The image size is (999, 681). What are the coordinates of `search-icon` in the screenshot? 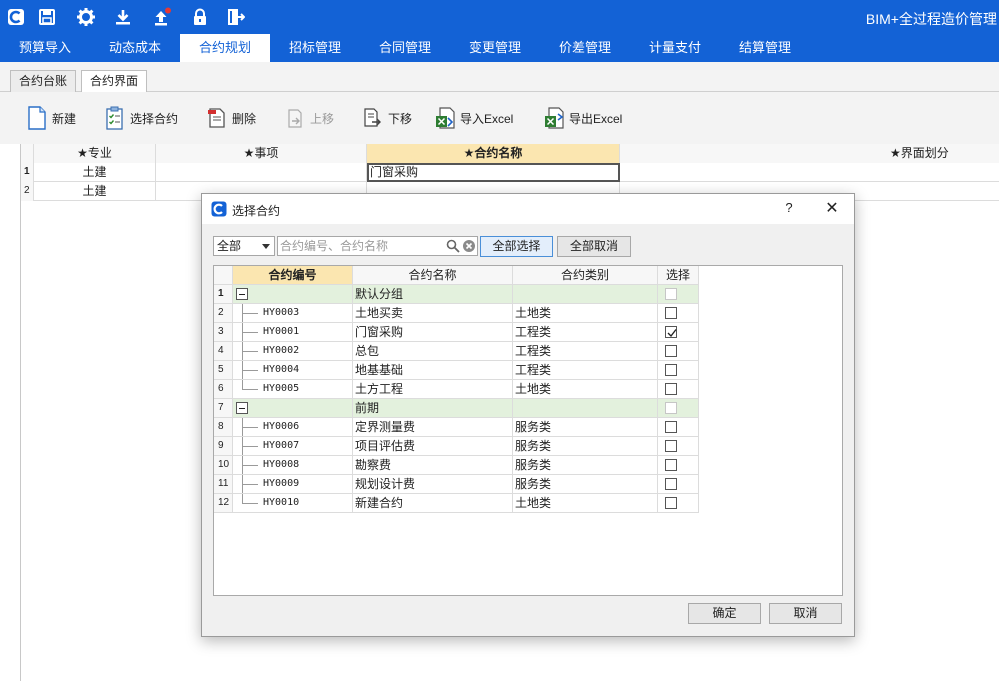 It's located at (453, 246).